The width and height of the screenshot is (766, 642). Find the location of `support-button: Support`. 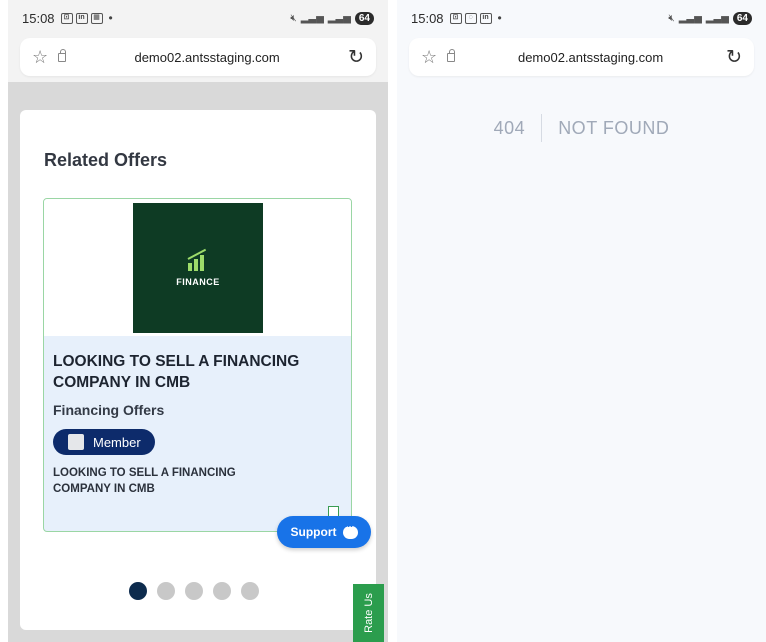

support-button: Support is located at coordinates (324, 532).